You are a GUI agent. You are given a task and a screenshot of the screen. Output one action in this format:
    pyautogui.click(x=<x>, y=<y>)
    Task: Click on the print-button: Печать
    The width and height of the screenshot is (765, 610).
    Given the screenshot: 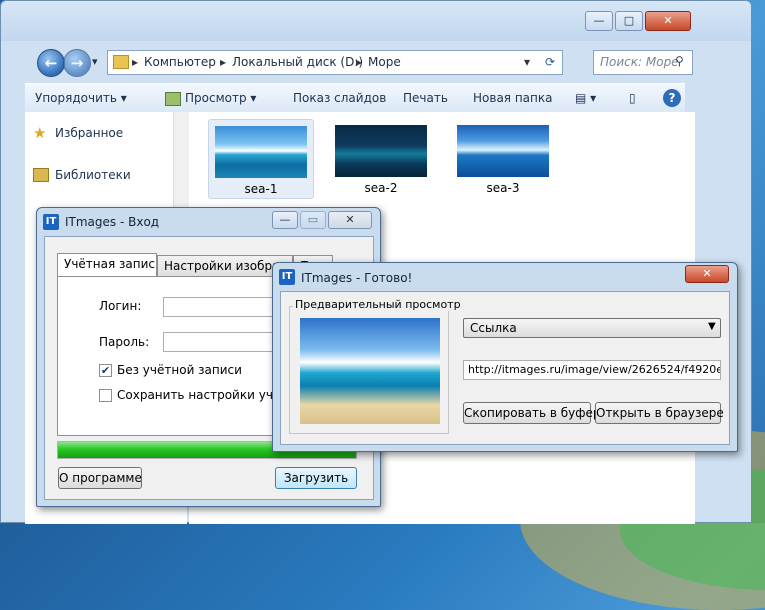 What is the action you would take?
    pyautogui.click(x=425, y=98)
    